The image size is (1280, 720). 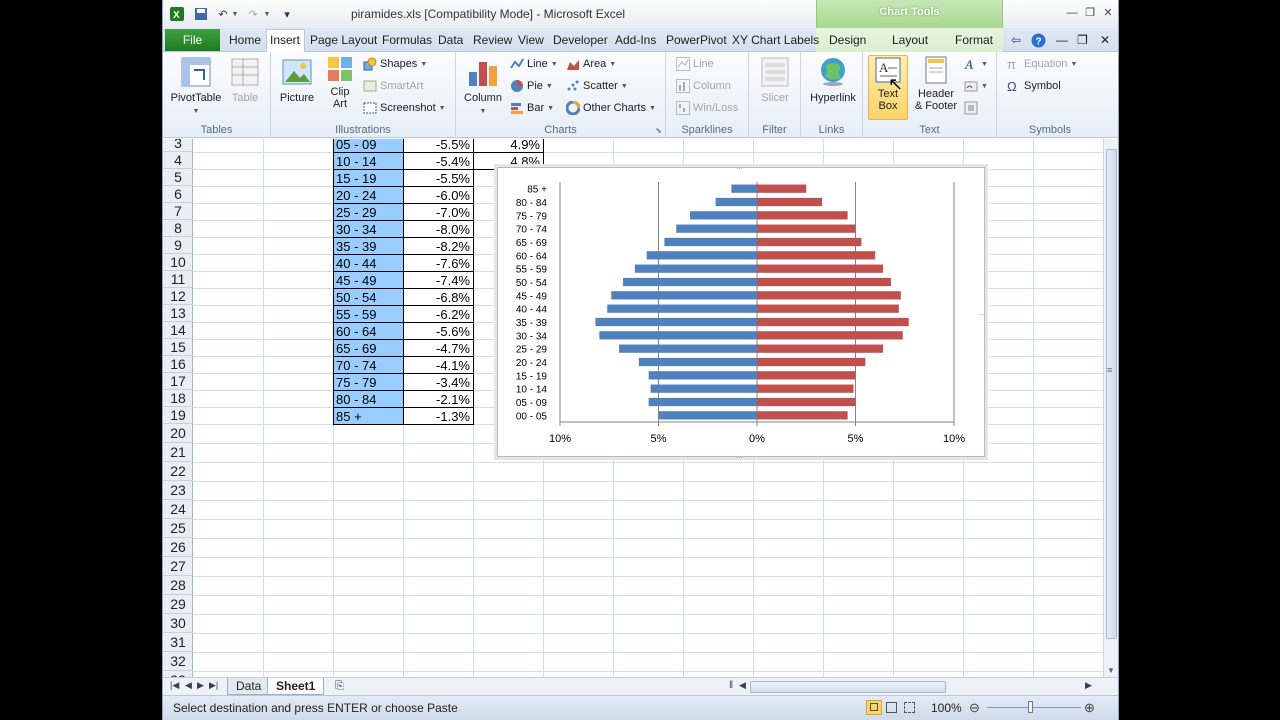 What do you see at coordinates (178, 296) in the screenshot?
I see `row-header: 12` at bounding box center [178, 296].